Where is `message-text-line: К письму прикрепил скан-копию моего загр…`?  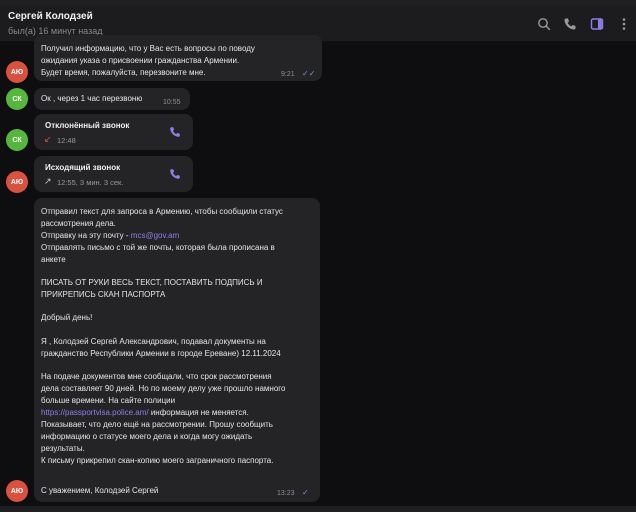 message-text-line: К письму прикрепил скан-копию моего загр… is located at coordinates (157, 460).